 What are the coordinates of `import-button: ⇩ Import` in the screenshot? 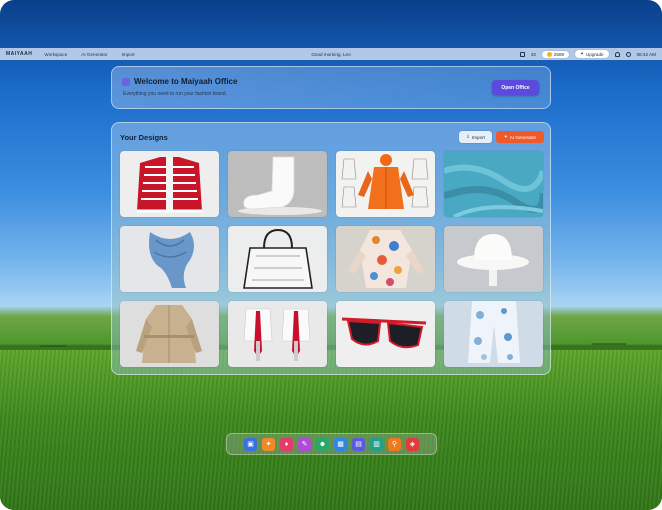 It's located at (475, 137).